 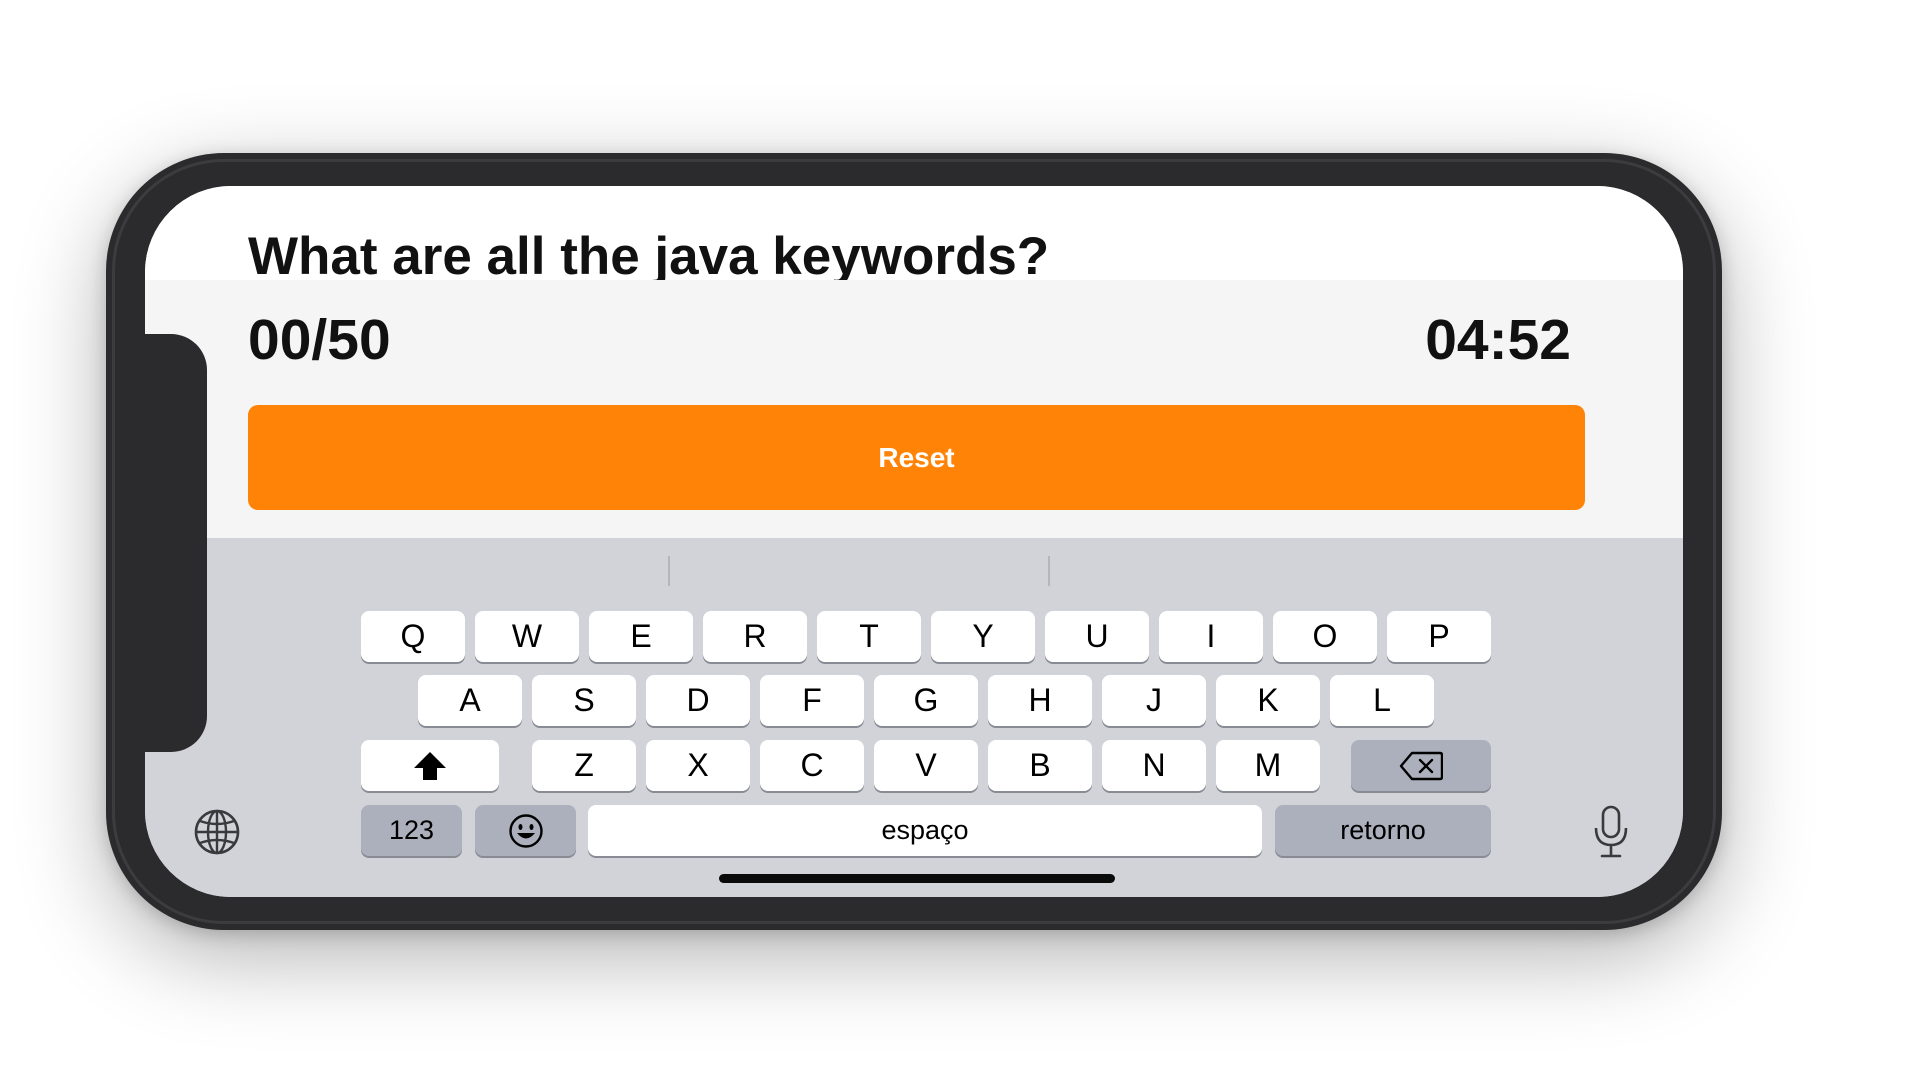 I want to click on key-v: V, so click(x=926, y=765).